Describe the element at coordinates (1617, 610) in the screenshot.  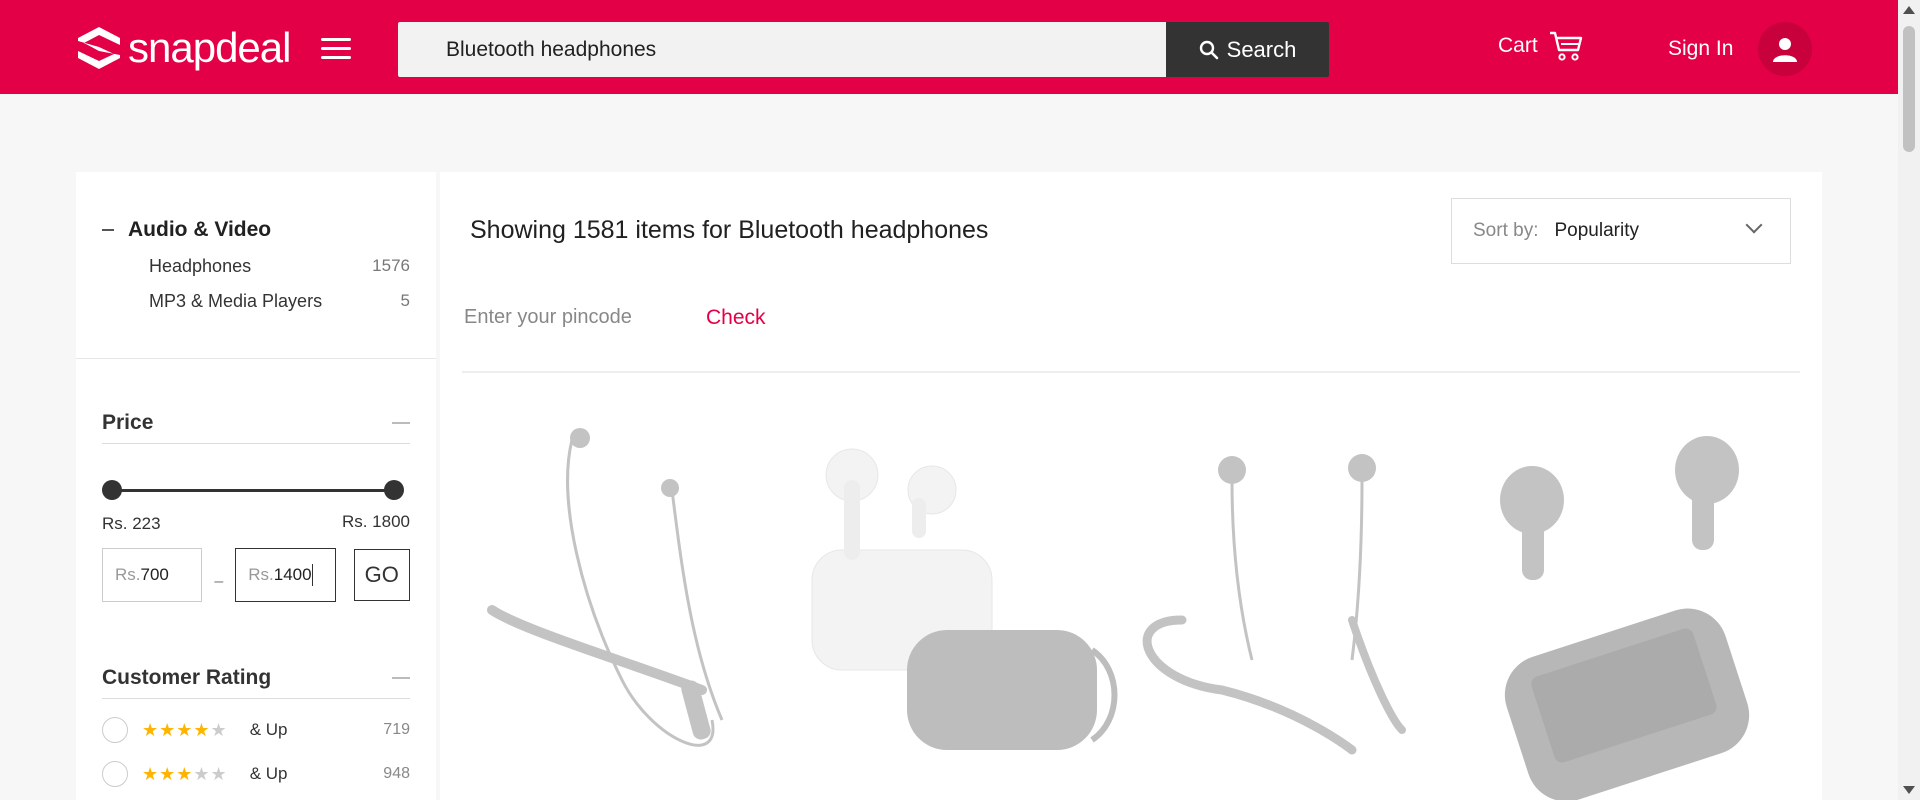
I see `product-image-tws-display` at that location.